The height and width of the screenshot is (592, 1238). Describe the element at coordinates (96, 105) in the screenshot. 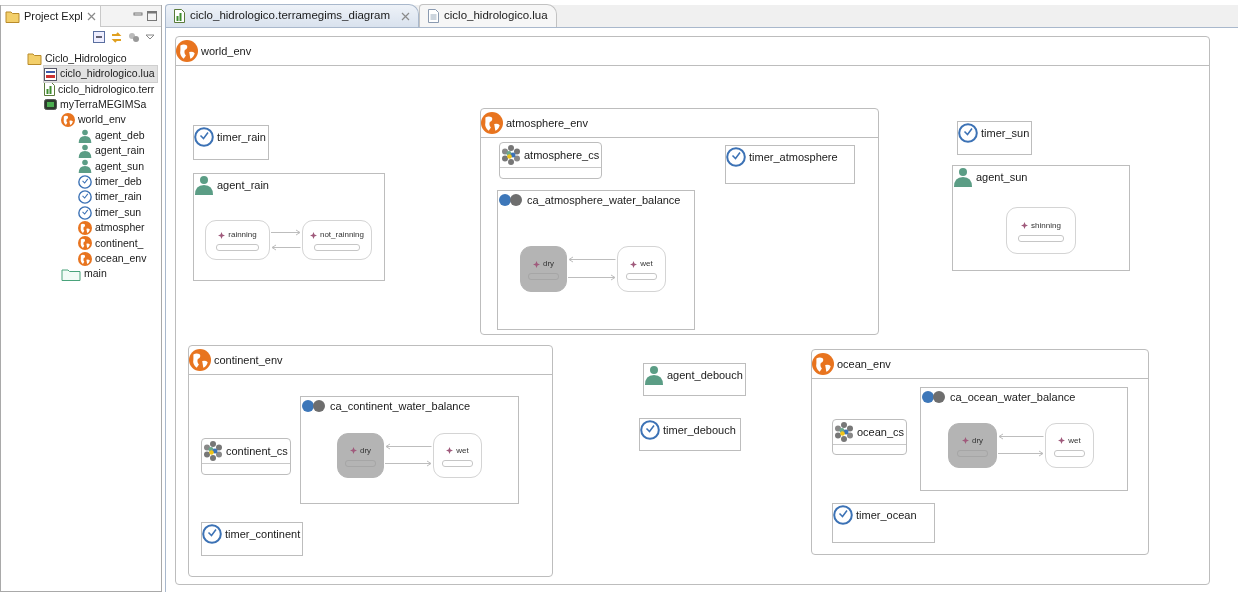

I see `tree-item: myTerraMEGIMSa` at that location.